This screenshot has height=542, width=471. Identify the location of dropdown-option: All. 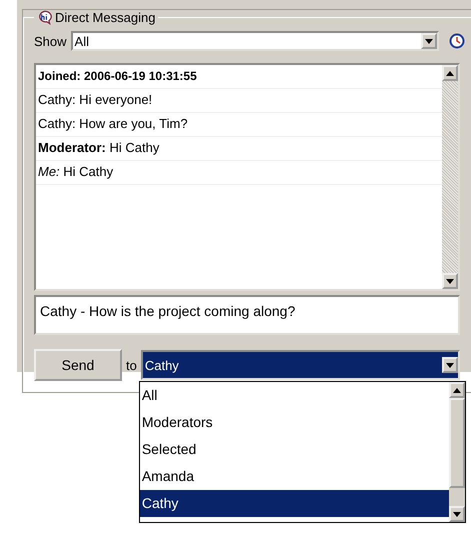
(294, 395).